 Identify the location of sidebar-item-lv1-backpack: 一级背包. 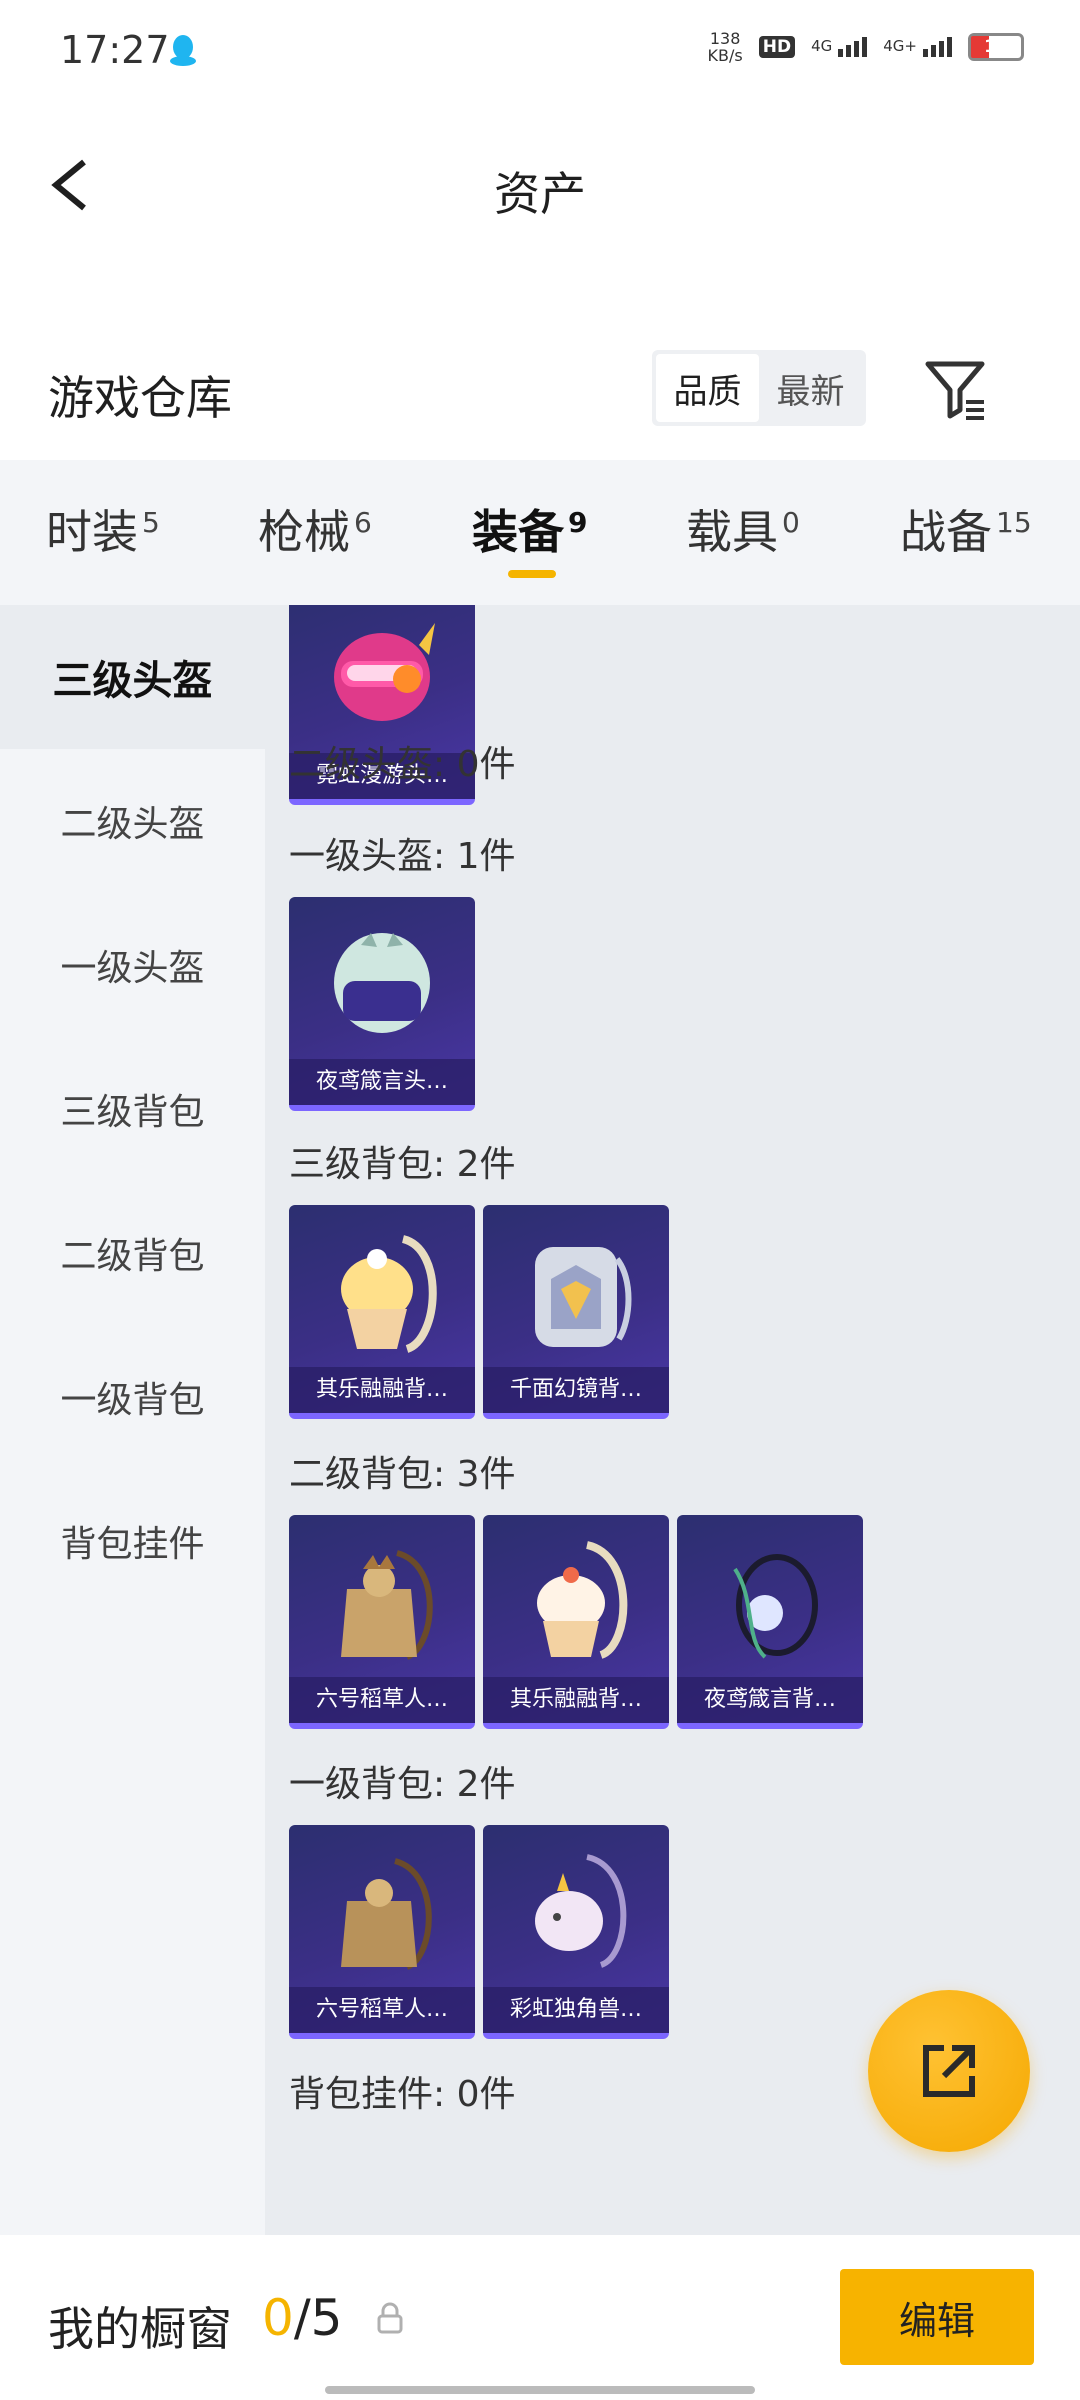
(132, 1397).